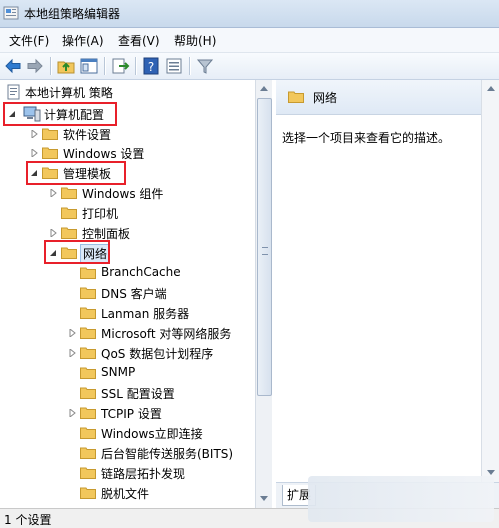  Describe the element at coordinates (69, 93) in the screenshot. I see `tree-label: 本地计算机 策略` at that location.